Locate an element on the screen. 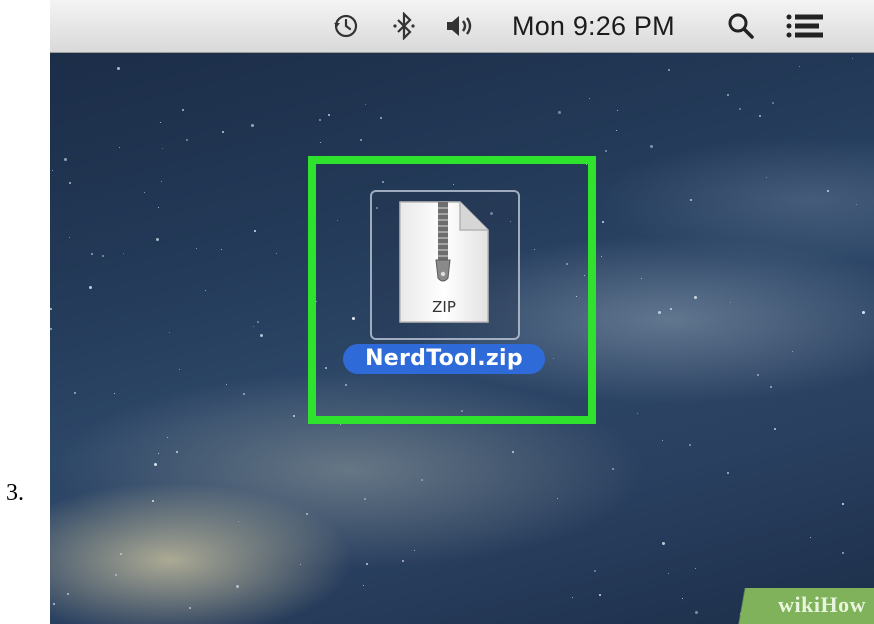  step-number: 3. is located at coordinates (15, 493).